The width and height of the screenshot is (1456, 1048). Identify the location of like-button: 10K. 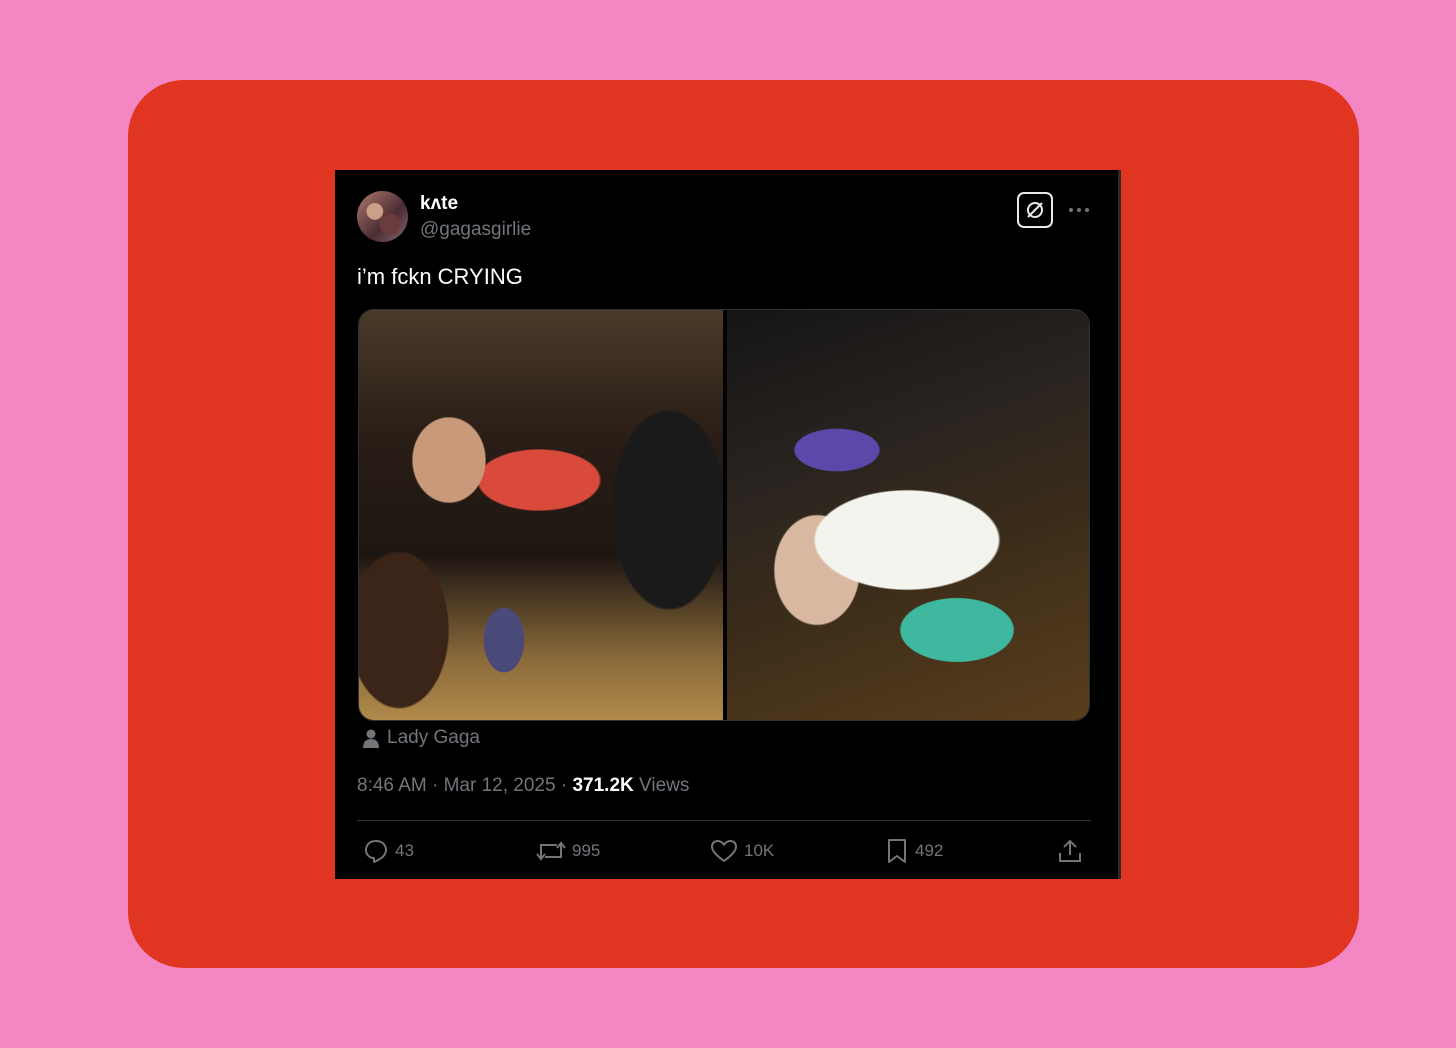
(742, 851).